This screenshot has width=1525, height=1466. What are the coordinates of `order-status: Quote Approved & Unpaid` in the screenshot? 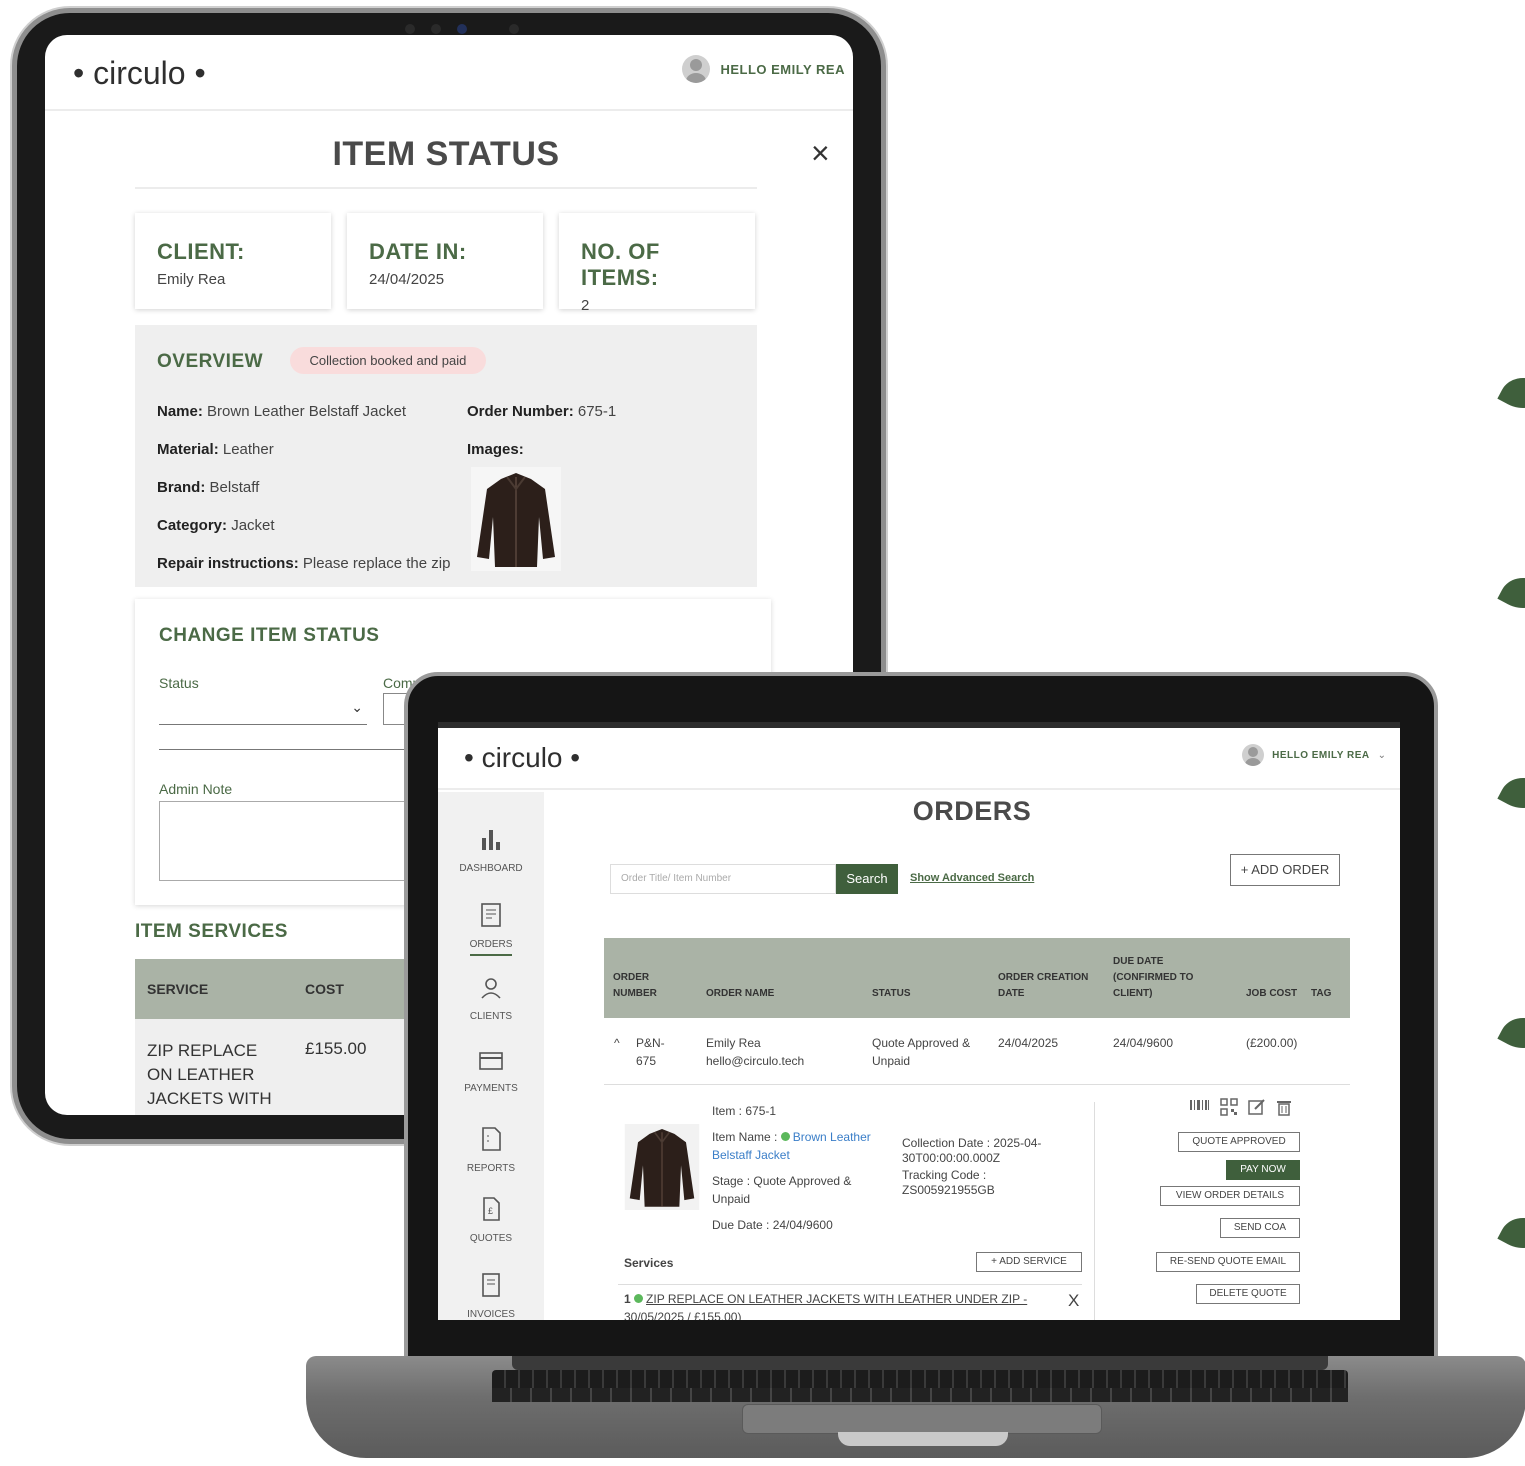 It's located at (921, 1052).